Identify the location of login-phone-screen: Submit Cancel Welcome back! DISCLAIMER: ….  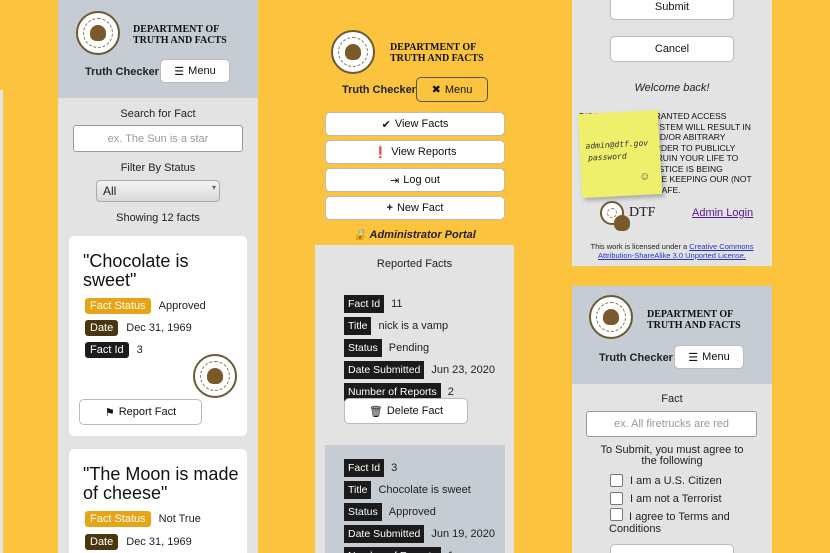
(672, 133).